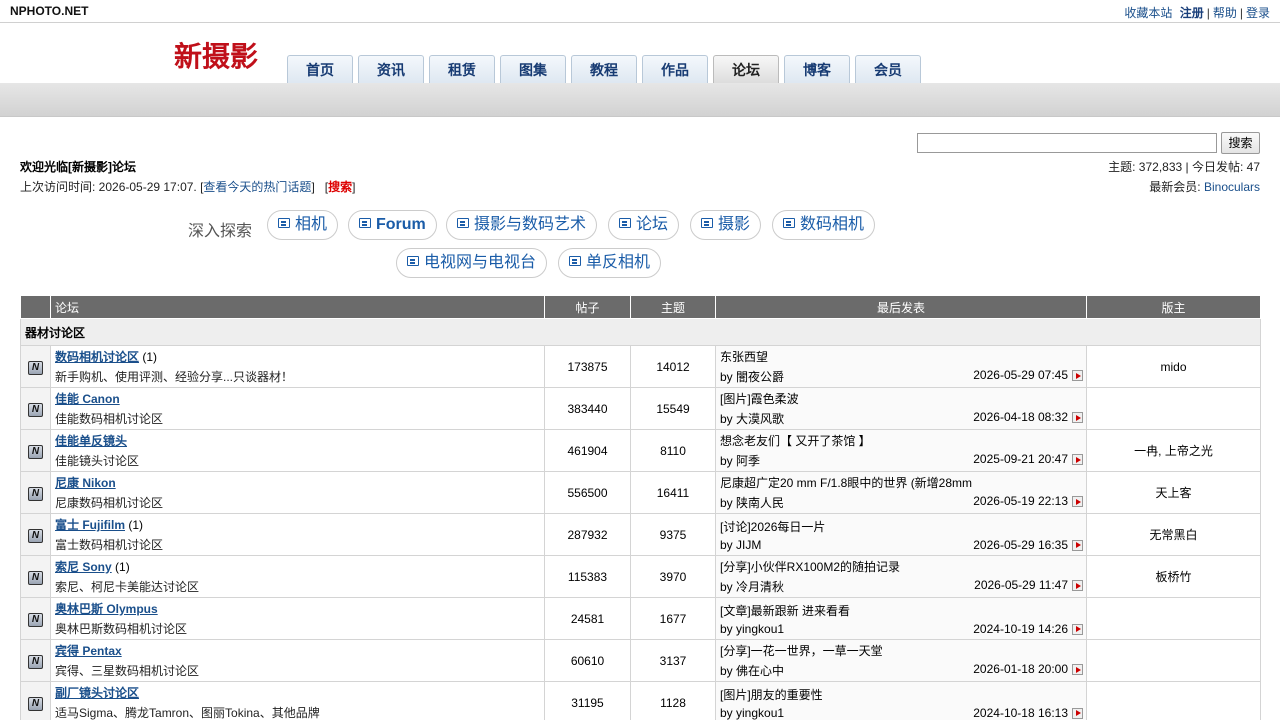 The height and width of the screenshot is (720, 1280). What do you see at coordinates (297, 700) in the screenshot?
I see `forum-cell: 副厂镜头讨论区 适马Sigma、腾龙Tamron、图丽Tokina、其他品牌` at bounding box center [297, 700].